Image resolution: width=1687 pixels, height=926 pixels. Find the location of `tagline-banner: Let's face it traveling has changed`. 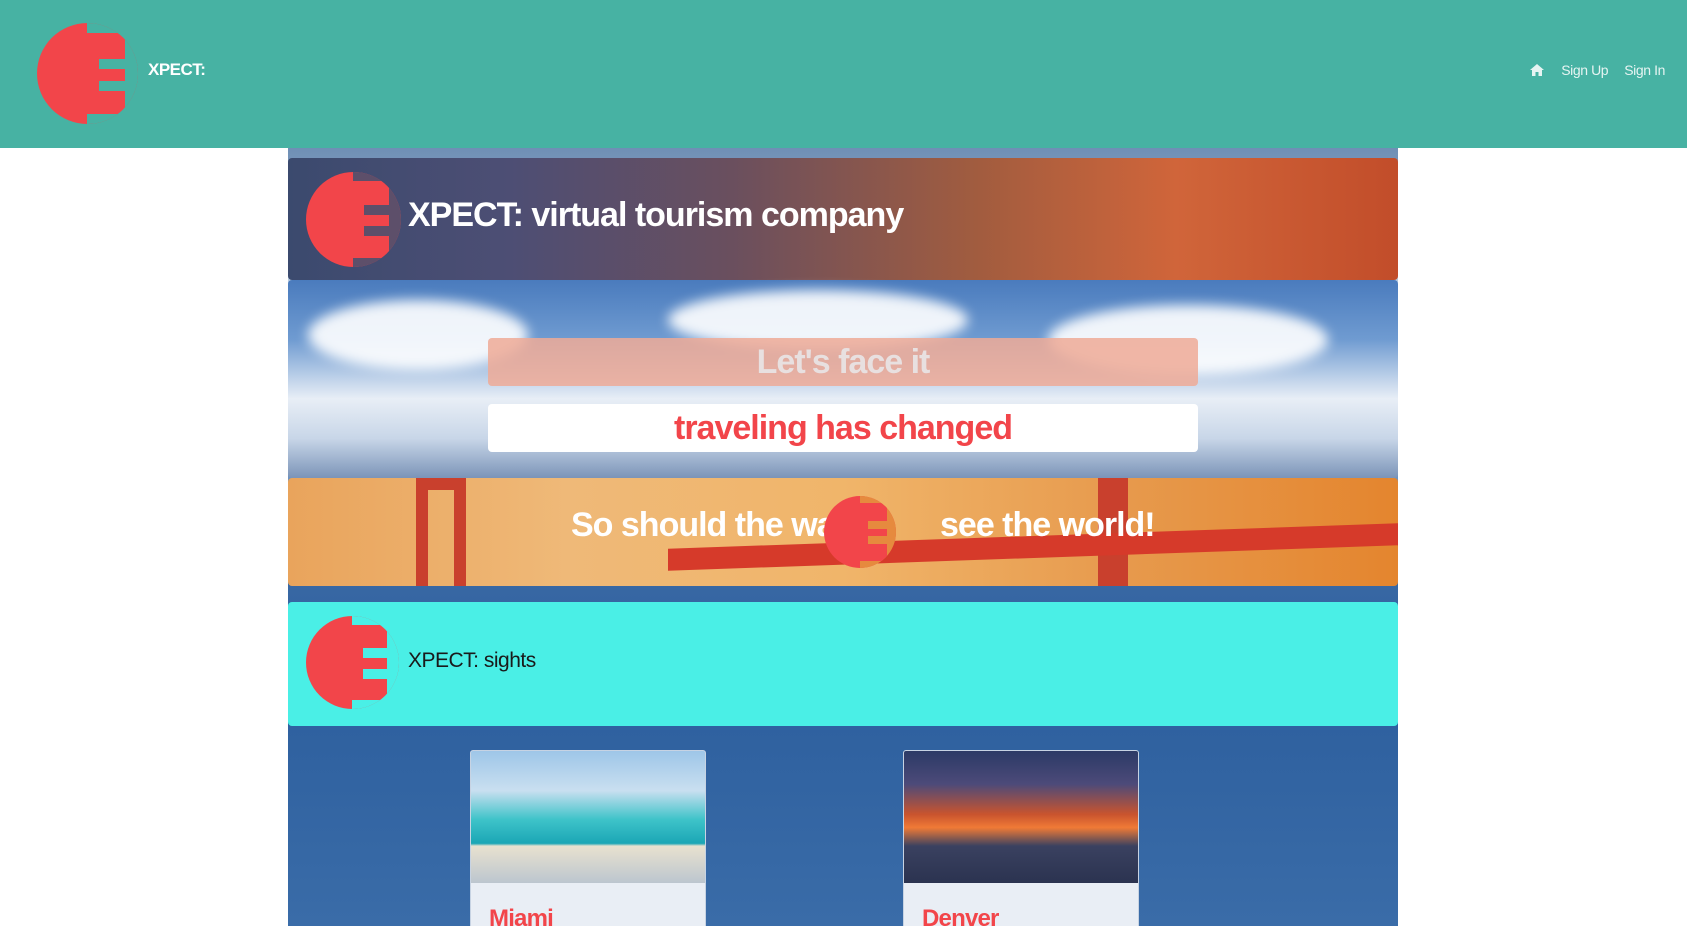

tagline-banner: Let's face it traveling has changed is located at coordinates (843, 379).